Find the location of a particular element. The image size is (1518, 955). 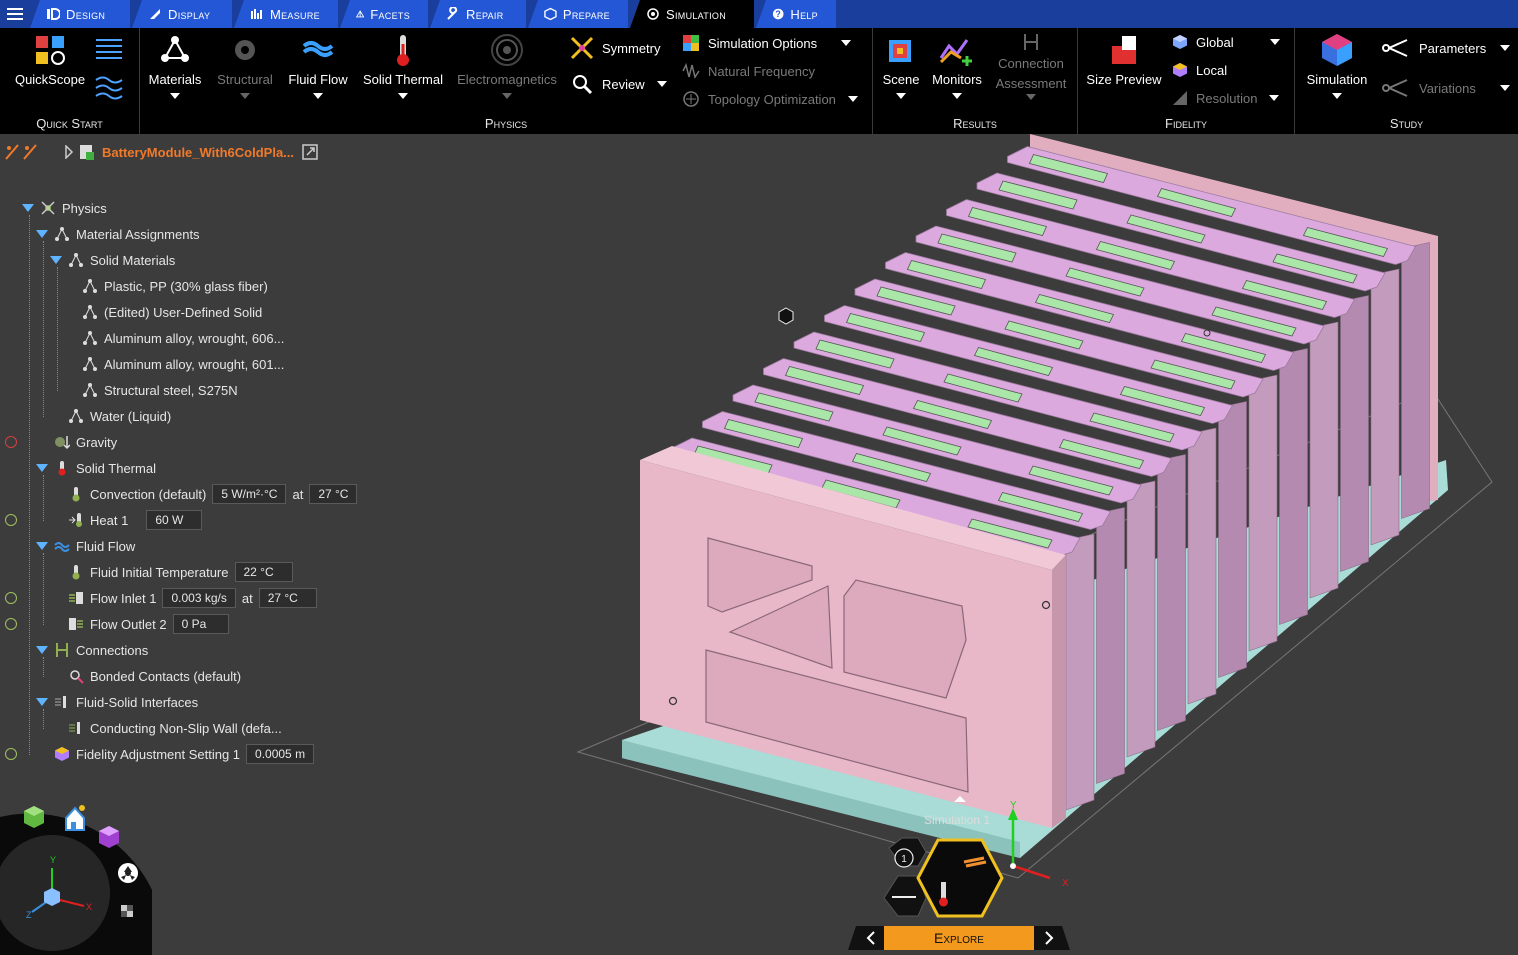

checker-icon is located at coordinates (127, 911).